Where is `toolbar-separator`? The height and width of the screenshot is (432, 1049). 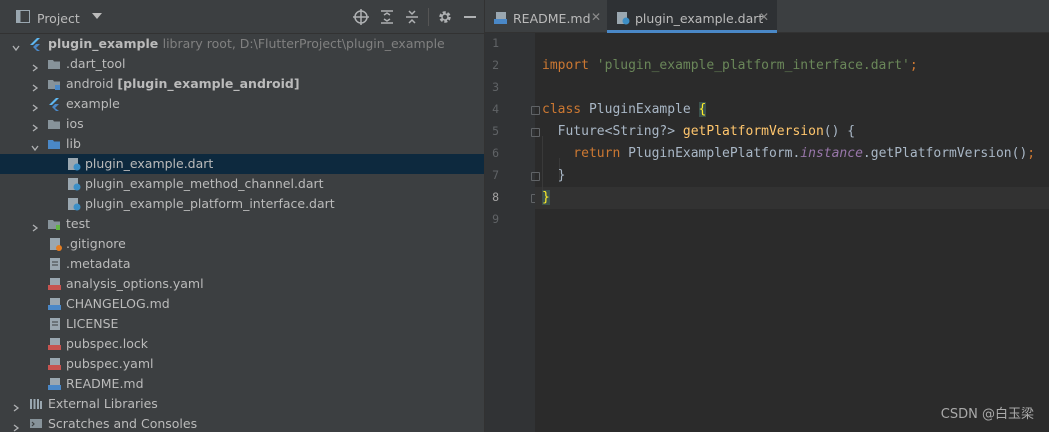
toolbar-separator is located at coordinates (428, 17).